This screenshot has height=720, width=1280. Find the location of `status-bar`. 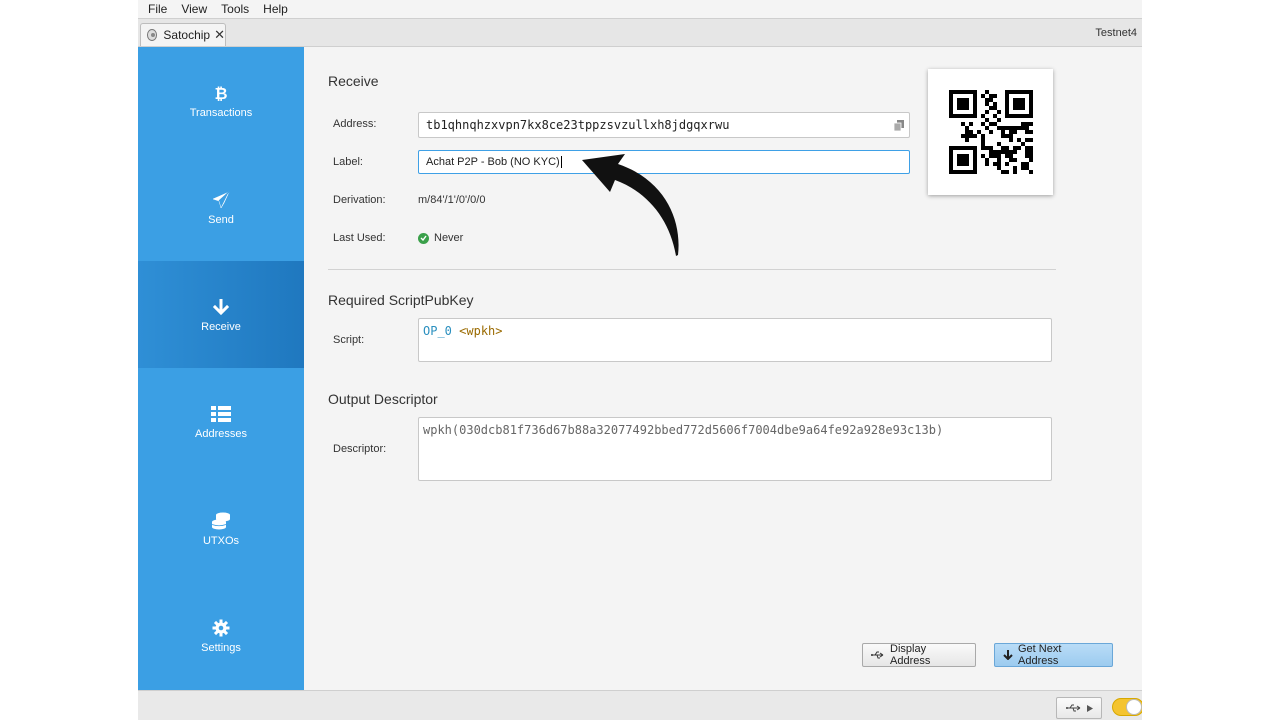

status-bar is located at coordinates (640, 705).